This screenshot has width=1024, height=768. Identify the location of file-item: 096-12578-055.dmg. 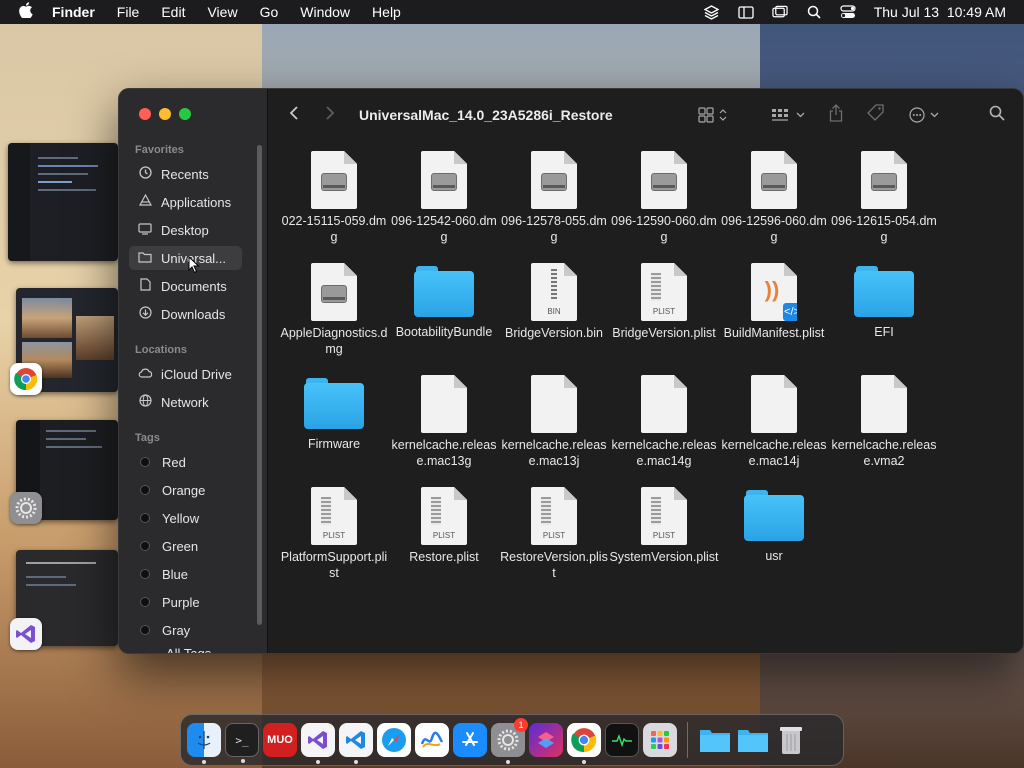
(554, 198).